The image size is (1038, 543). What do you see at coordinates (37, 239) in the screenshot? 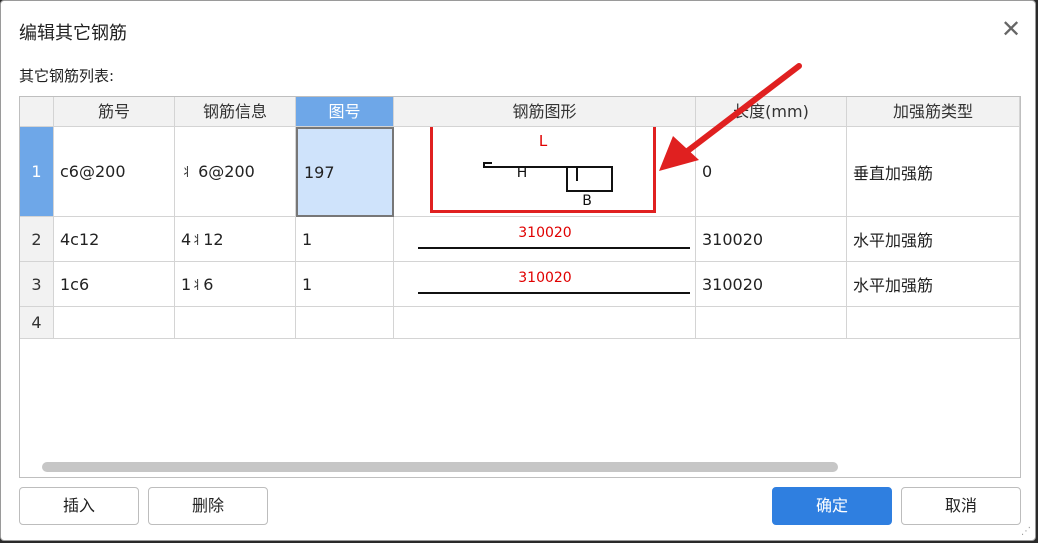
I see `row-number: 2` at bounding box center [37, 239].